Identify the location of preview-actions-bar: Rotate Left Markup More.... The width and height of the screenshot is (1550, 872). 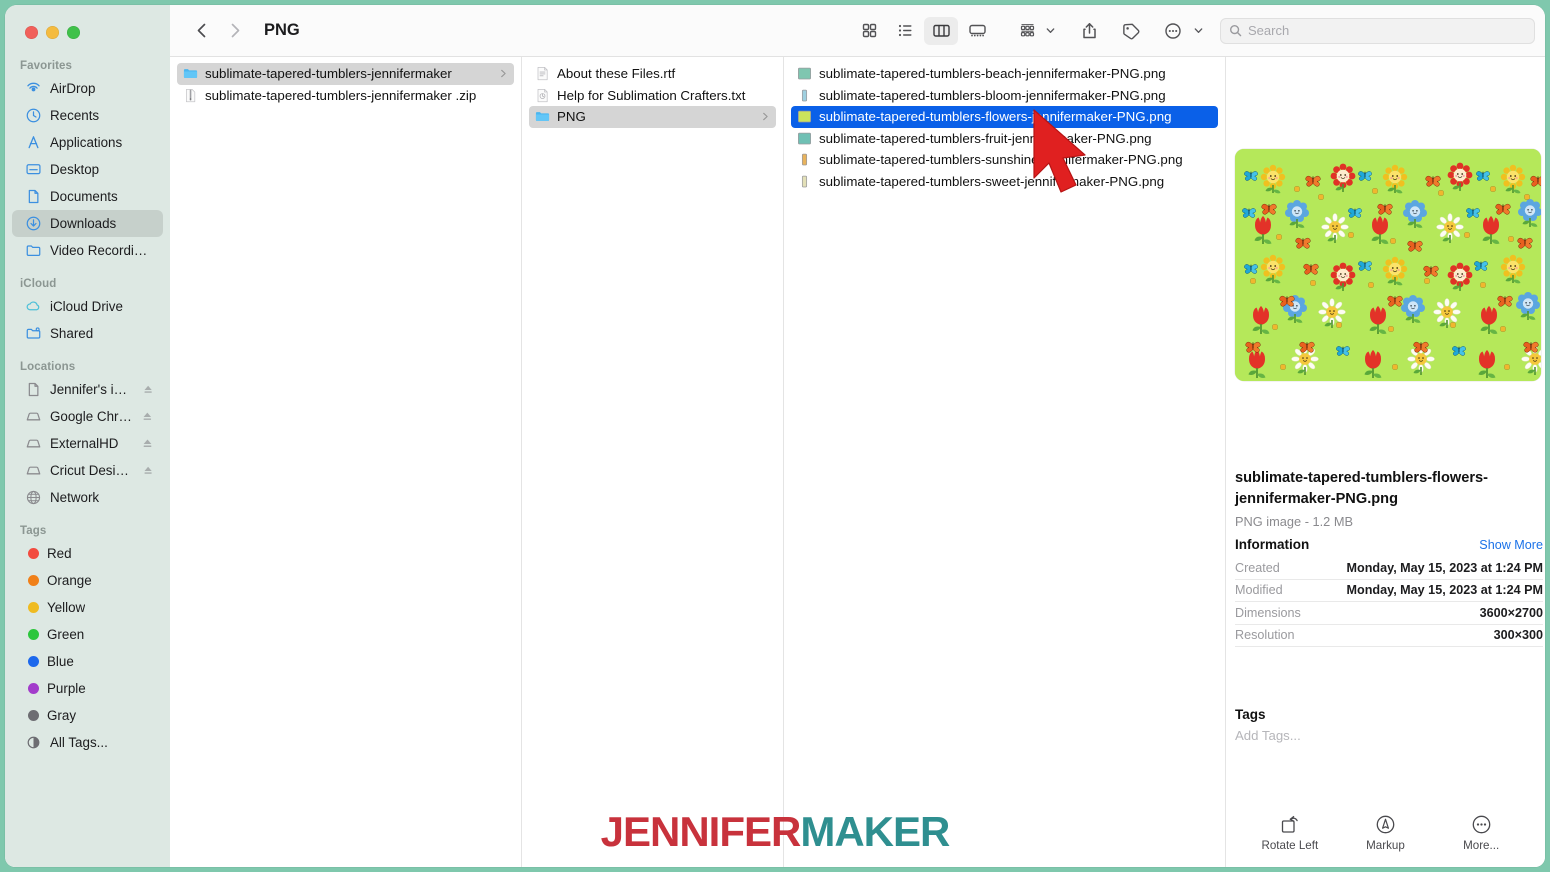
(1385, 836).